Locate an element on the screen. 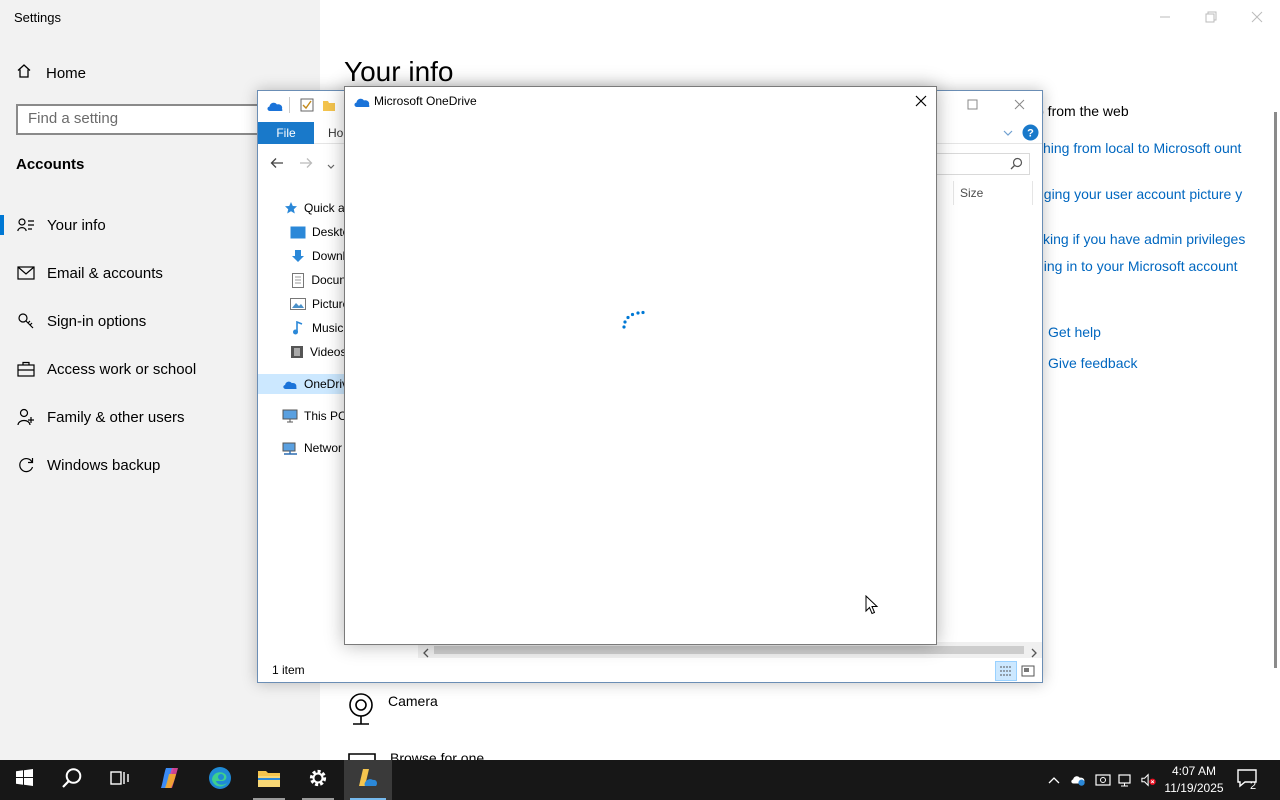  windows-logo-icon is located at coordinates (24, 780).